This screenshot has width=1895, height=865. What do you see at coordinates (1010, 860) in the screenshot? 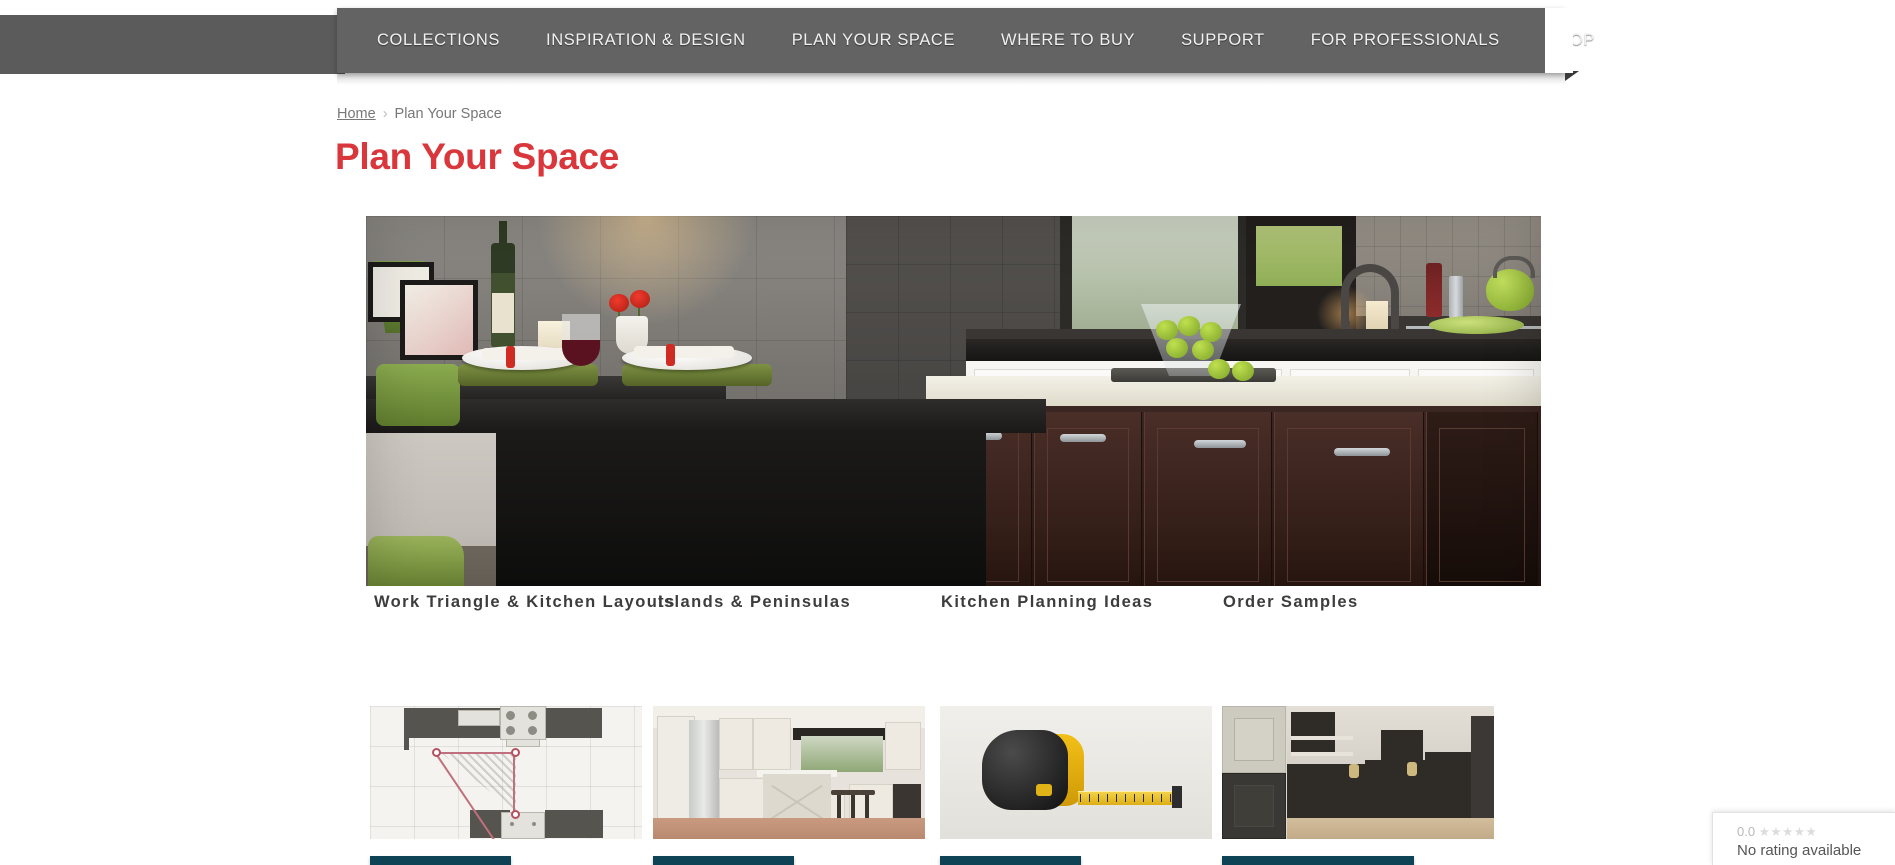
I see `learn-more-button-planning-ideas: LEARN MORE` at bounding box center [1010, 860].